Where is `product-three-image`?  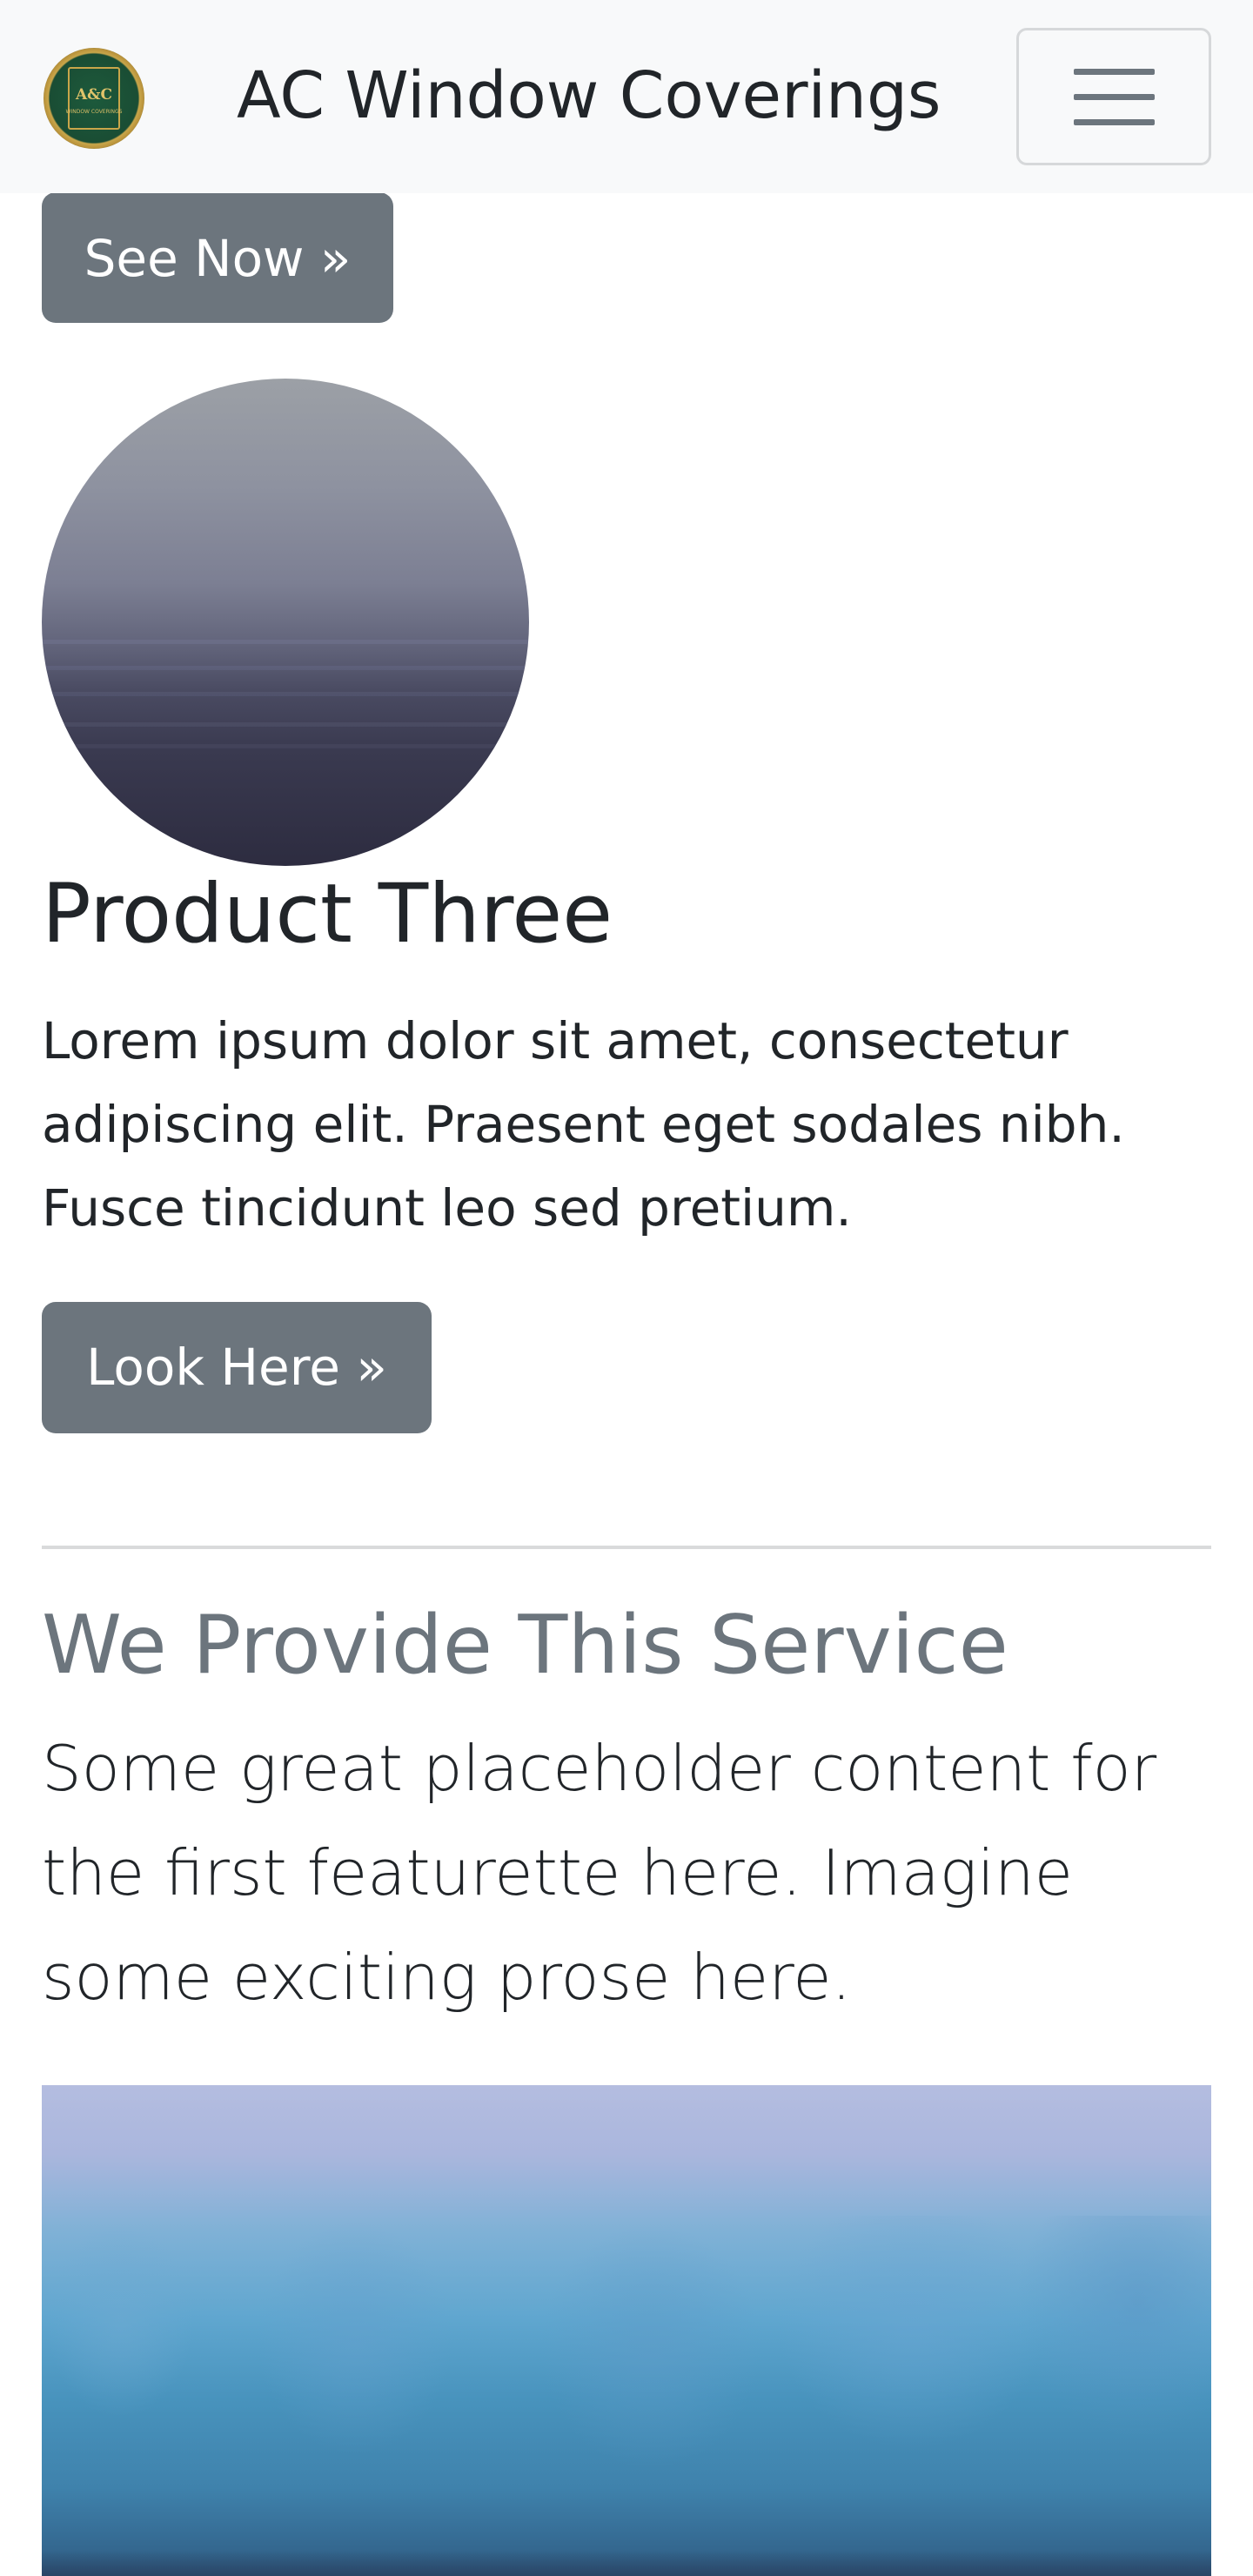
product-three-image is located at coordinates (285, 622).